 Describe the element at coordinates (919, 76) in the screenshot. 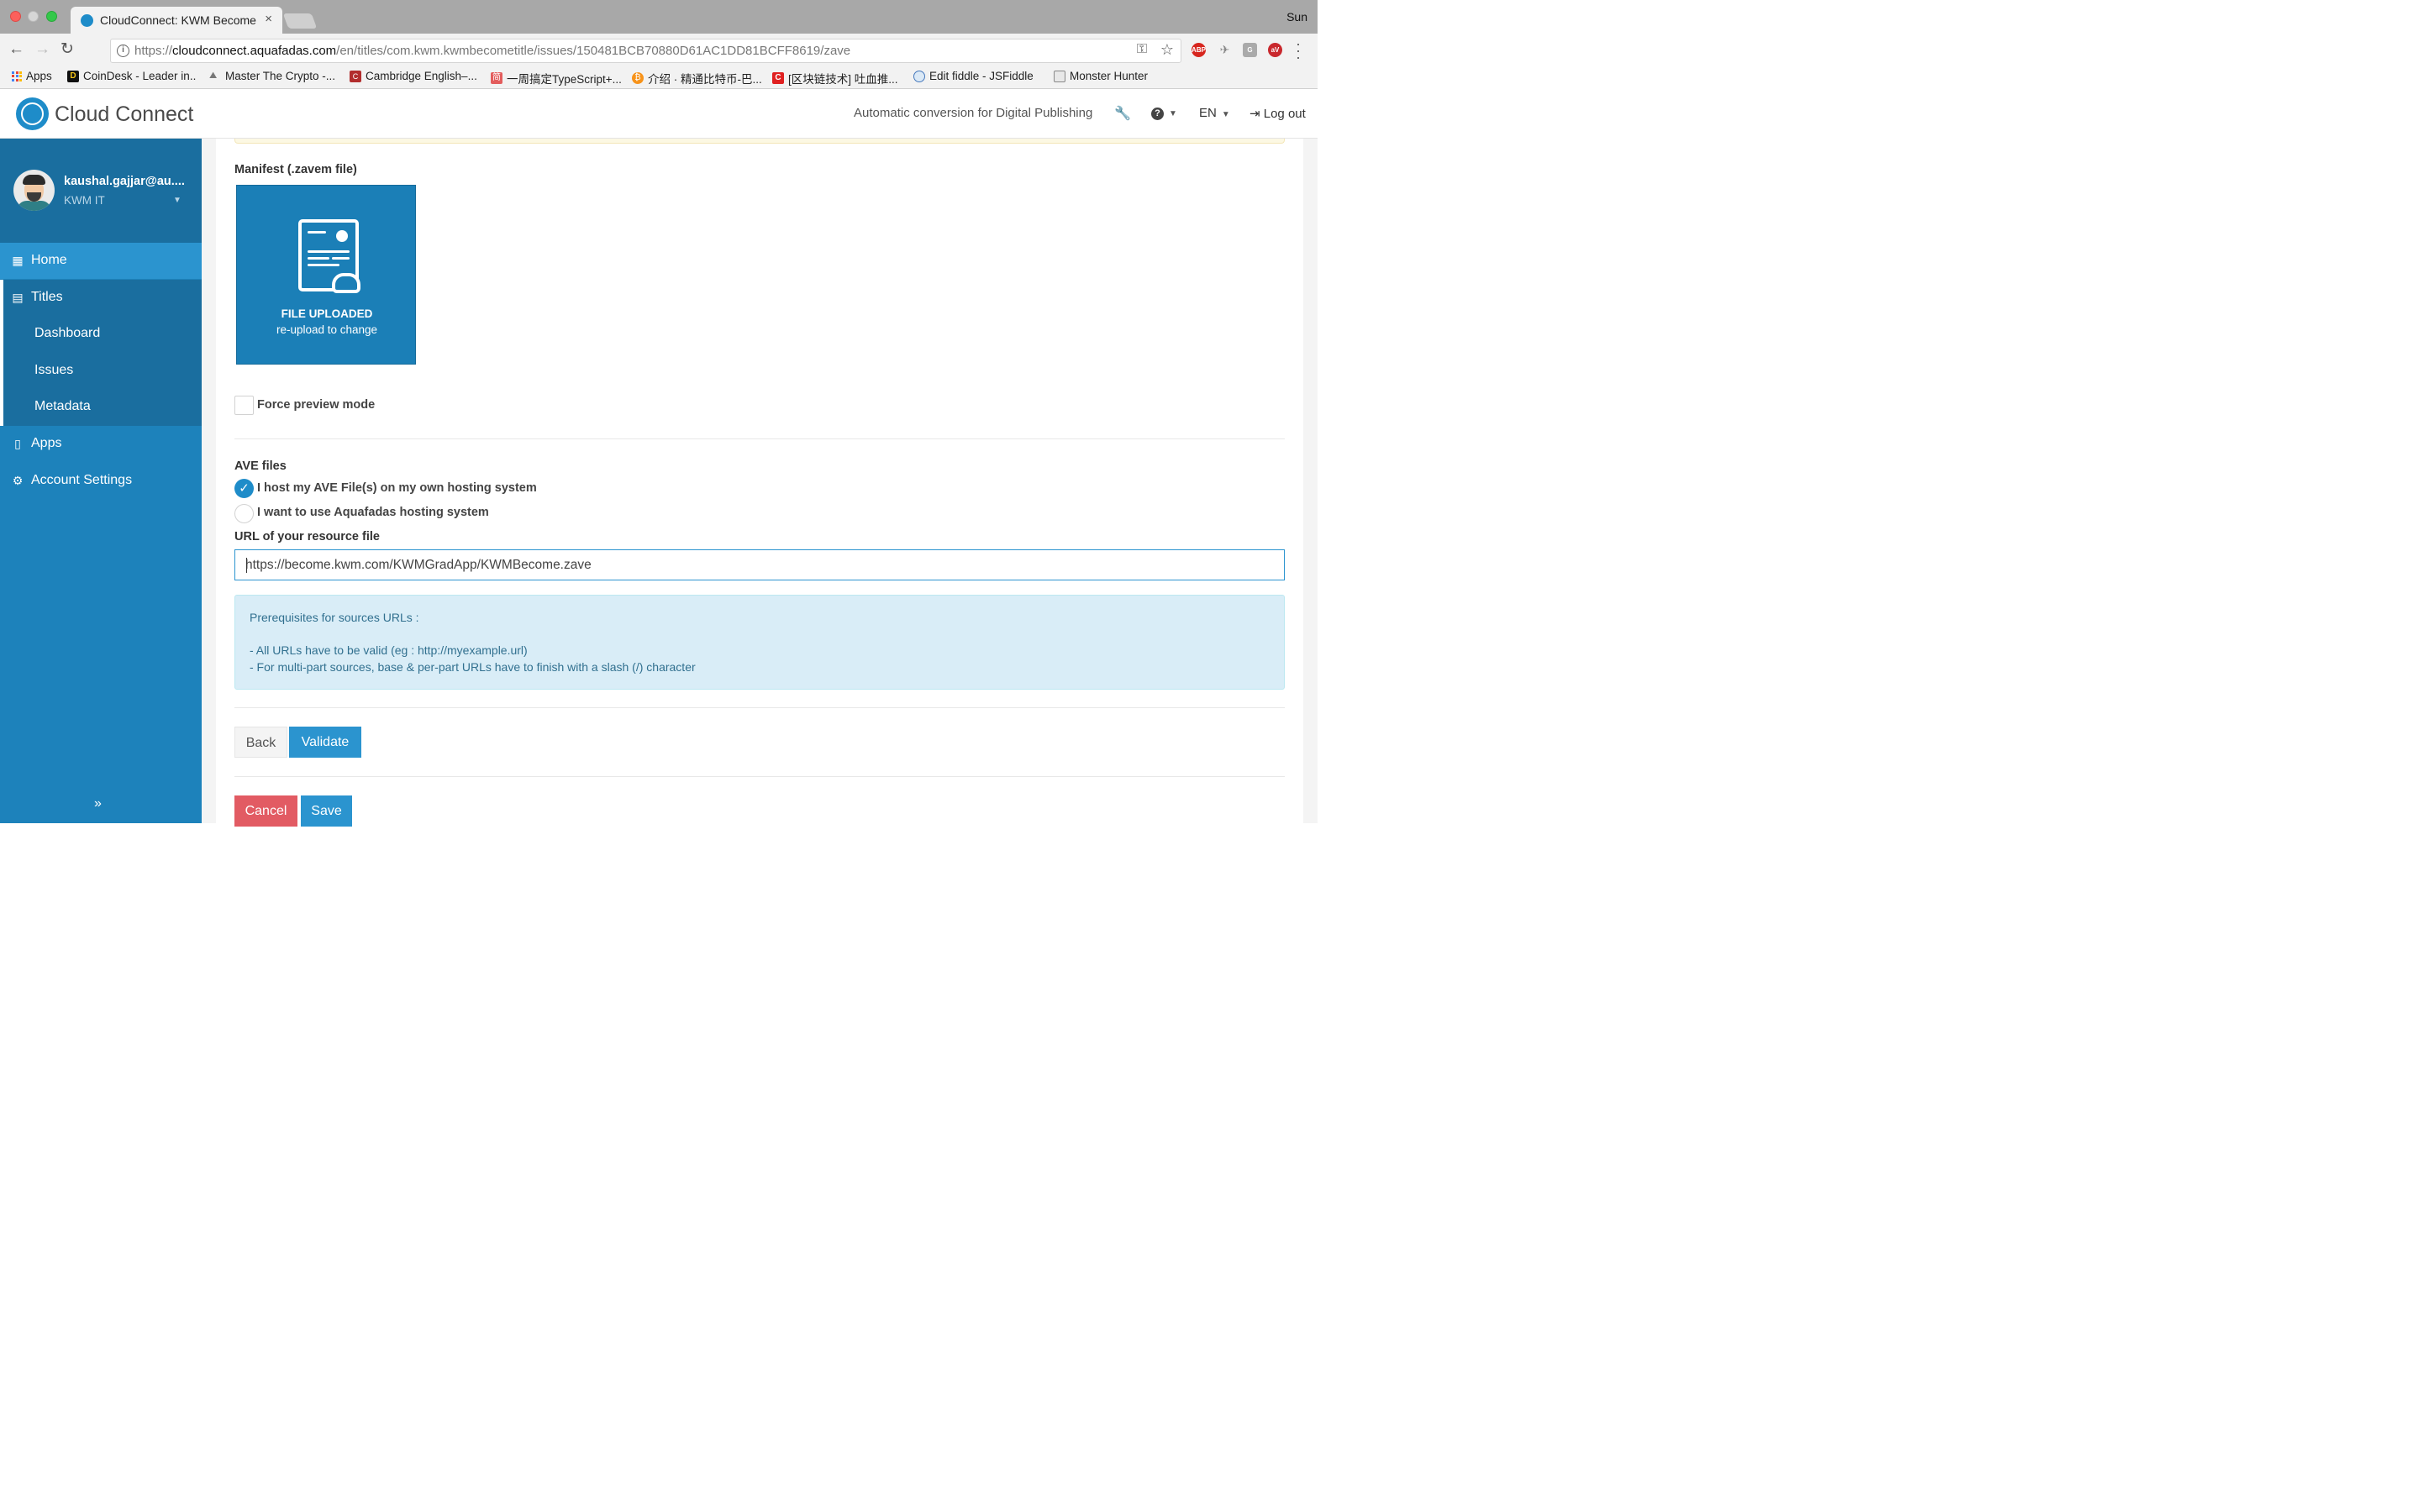

I see `jsfiddle-cloud-icon` at that location.